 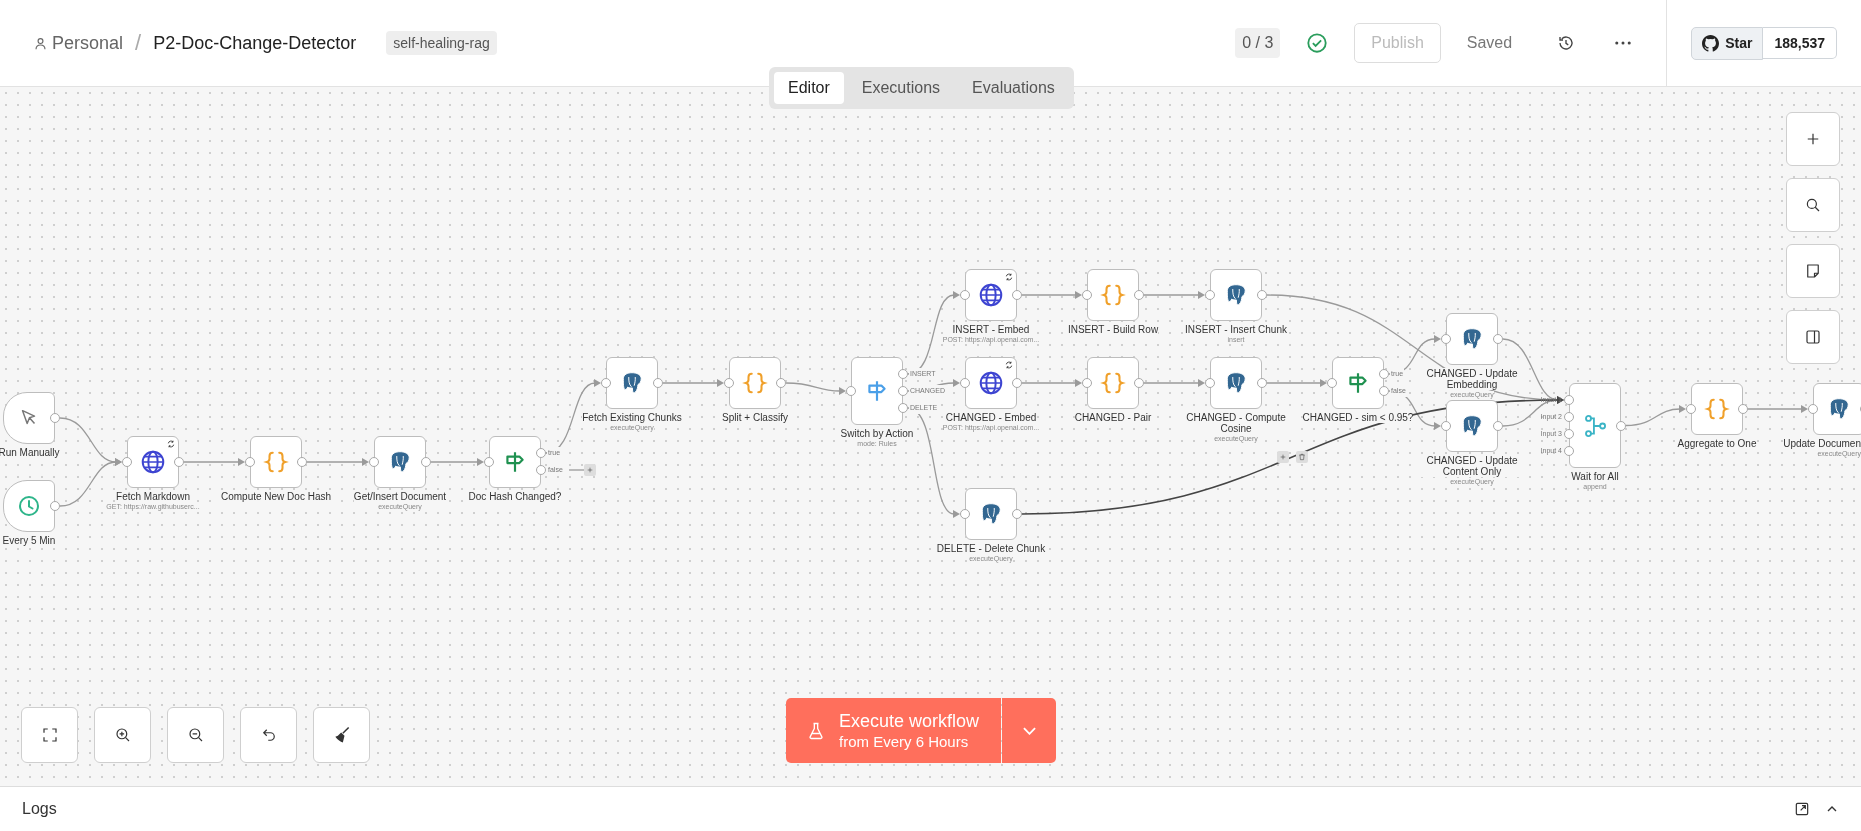 I want to click on trash-icon, so click(x=1302, y=457).